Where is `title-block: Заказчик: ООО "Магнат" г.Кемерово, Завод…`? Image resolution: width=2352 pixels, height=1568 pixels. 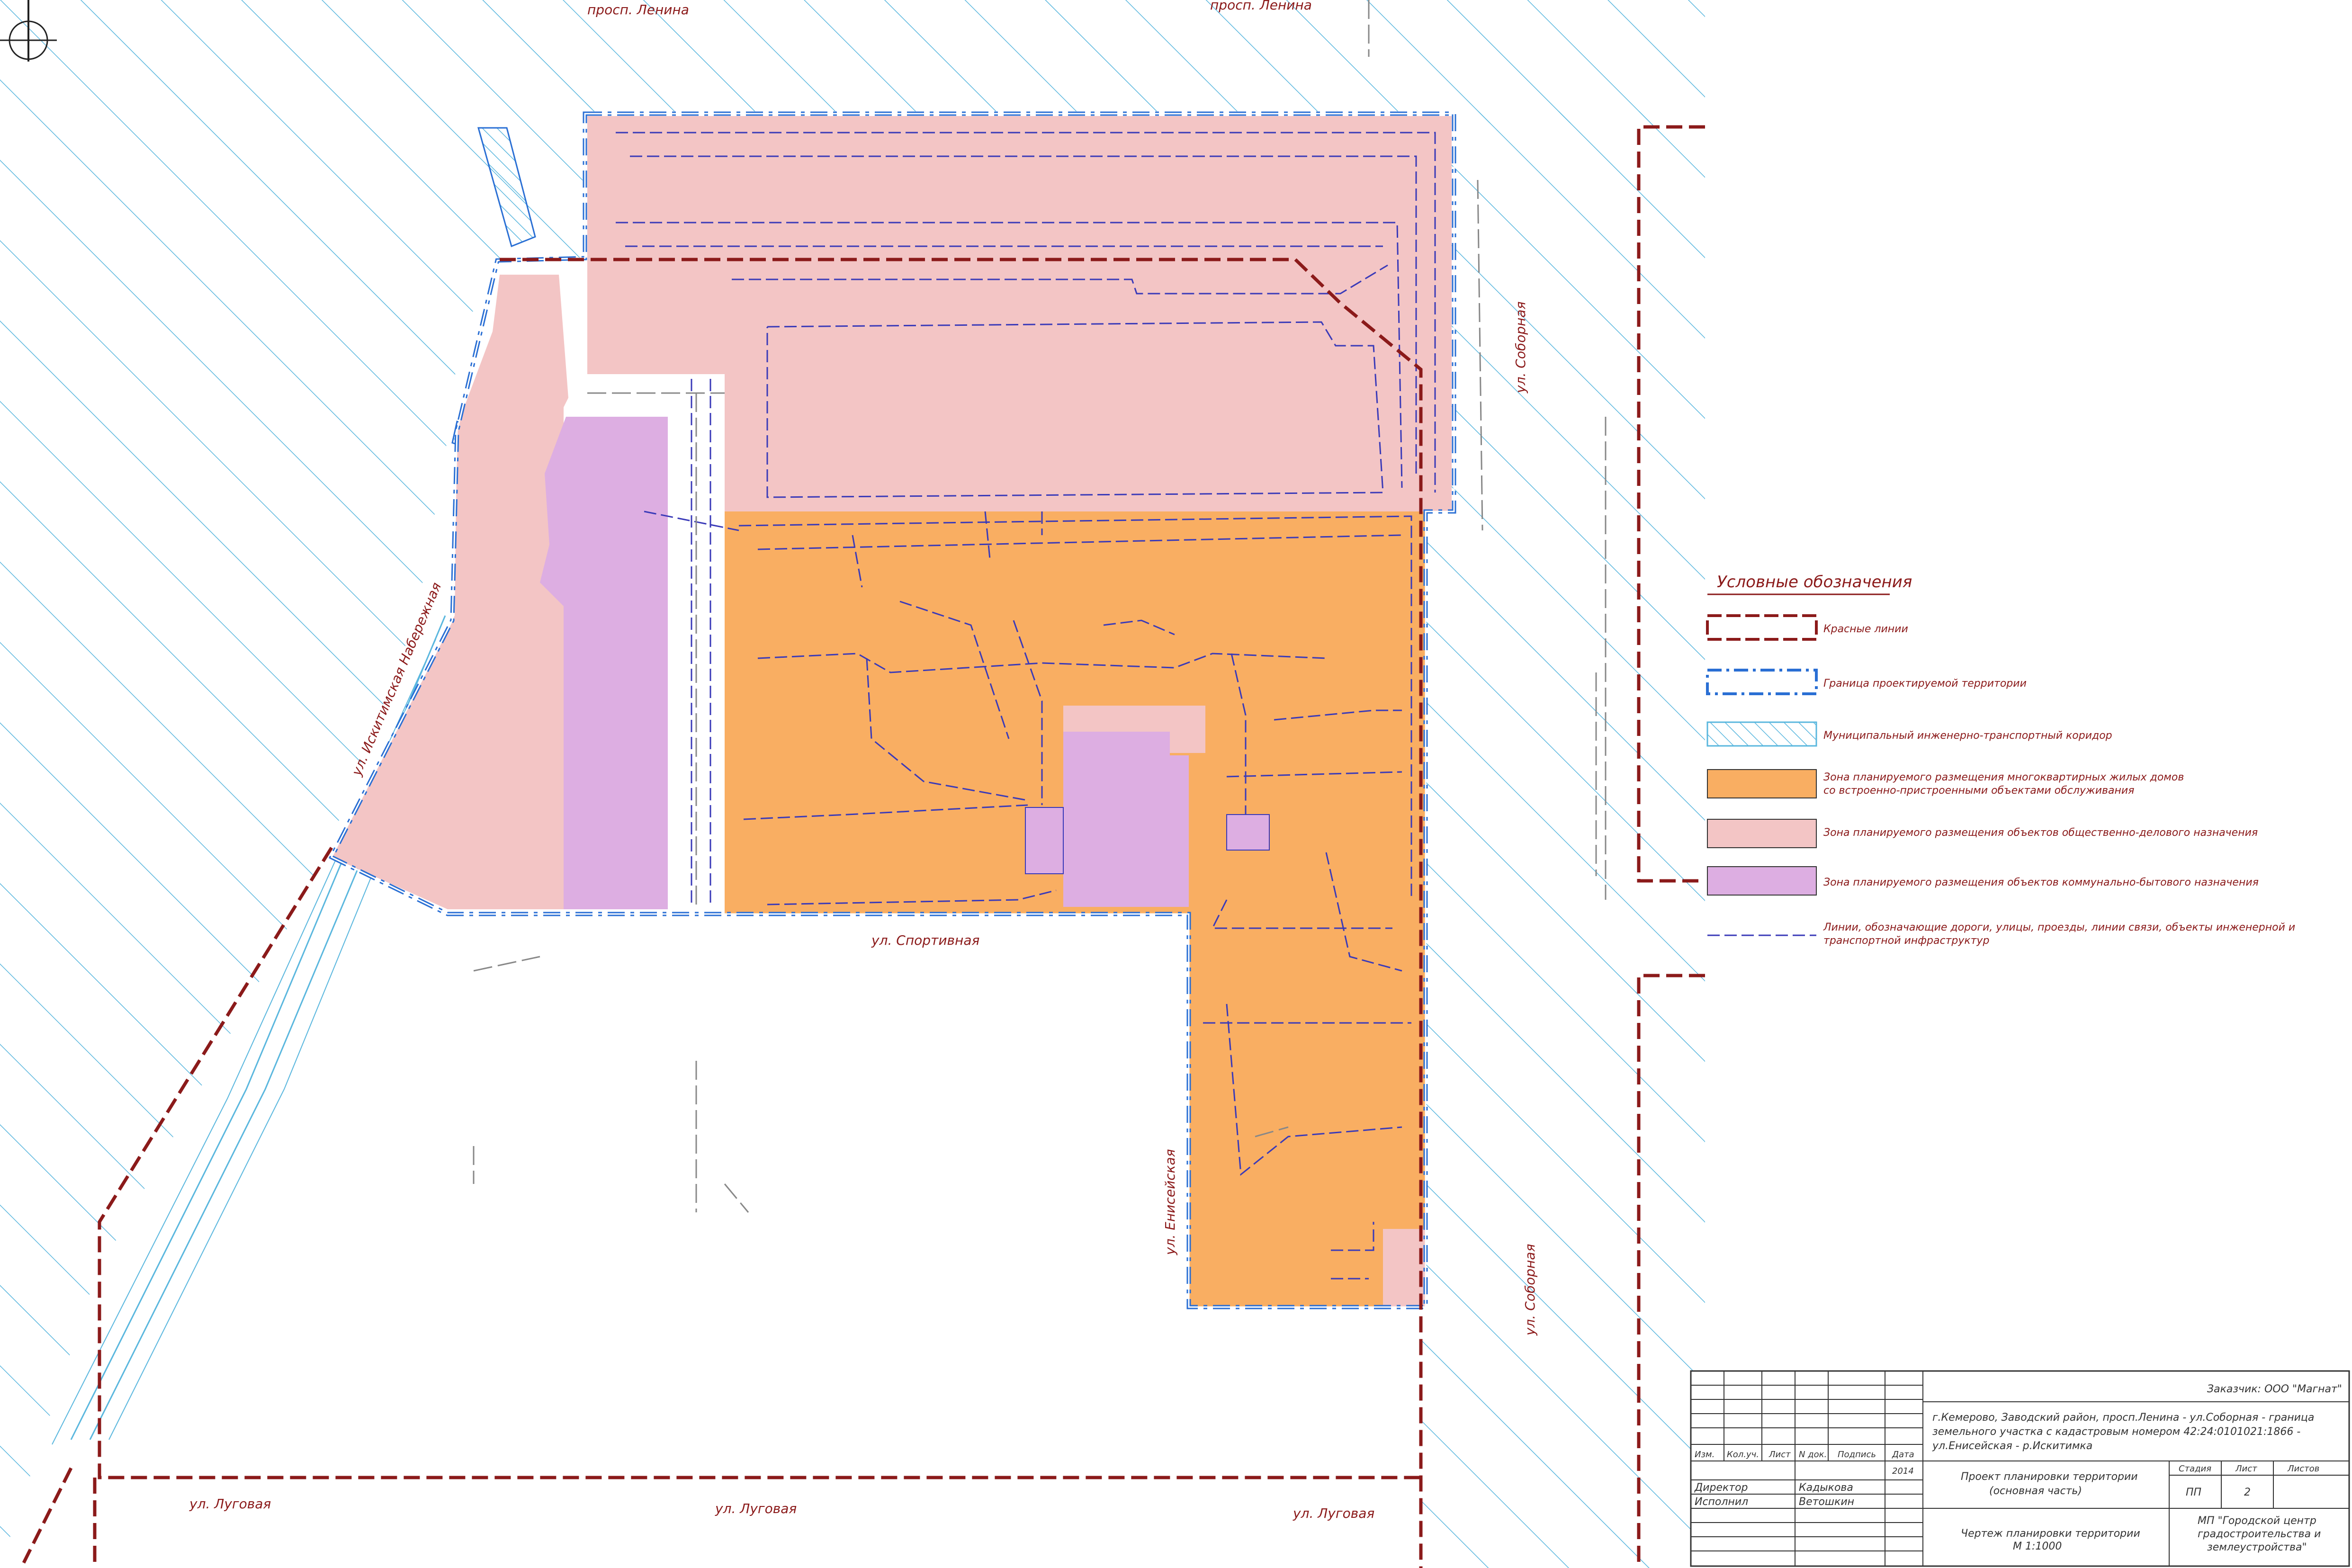
title-block: Заказчик: ООО "Магнат" г.Кемерово, Завод… is located at coordinates (2020, 1468).